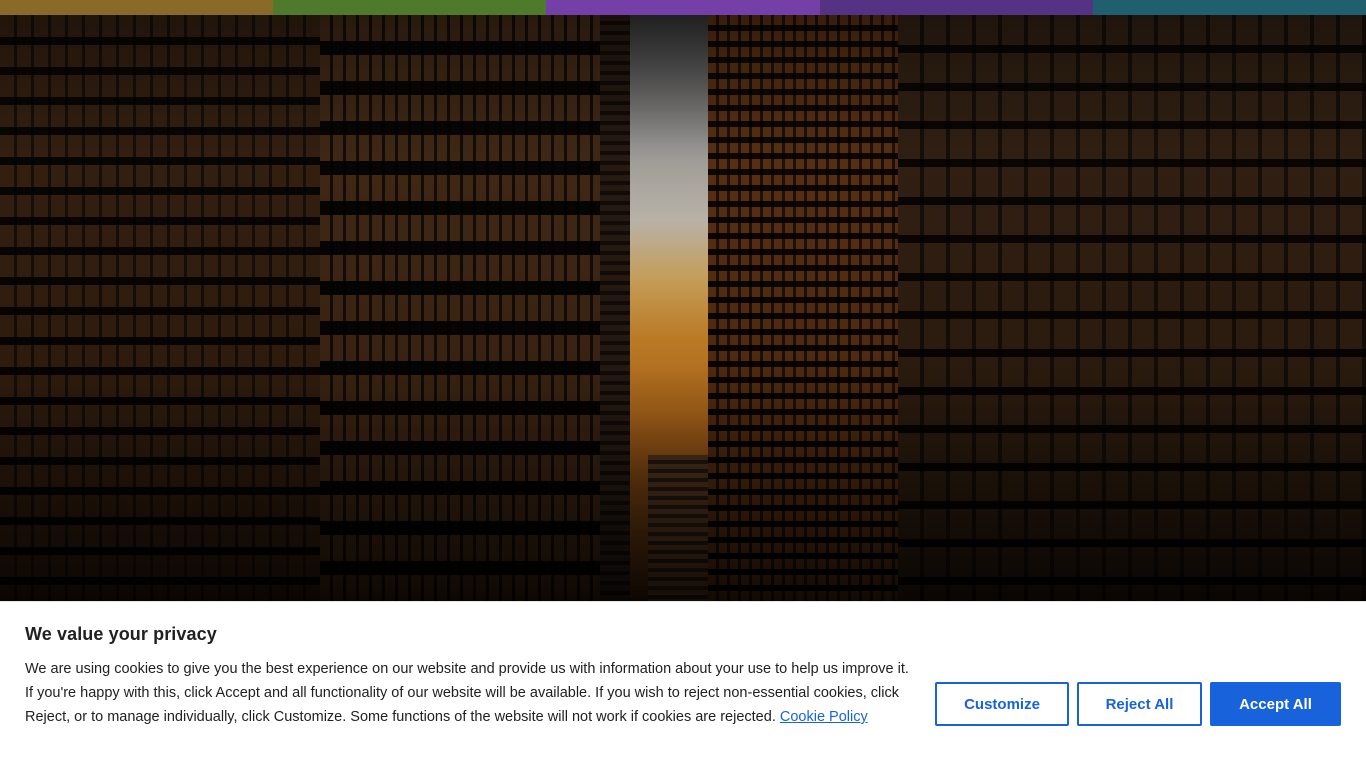 Image resolution: width=1366 pixels, height=768 pixels. What do you see at coordinates (1002, 704) in the screenshot?
I see `customize-button: Customize` at bounding box center [1002, 704].